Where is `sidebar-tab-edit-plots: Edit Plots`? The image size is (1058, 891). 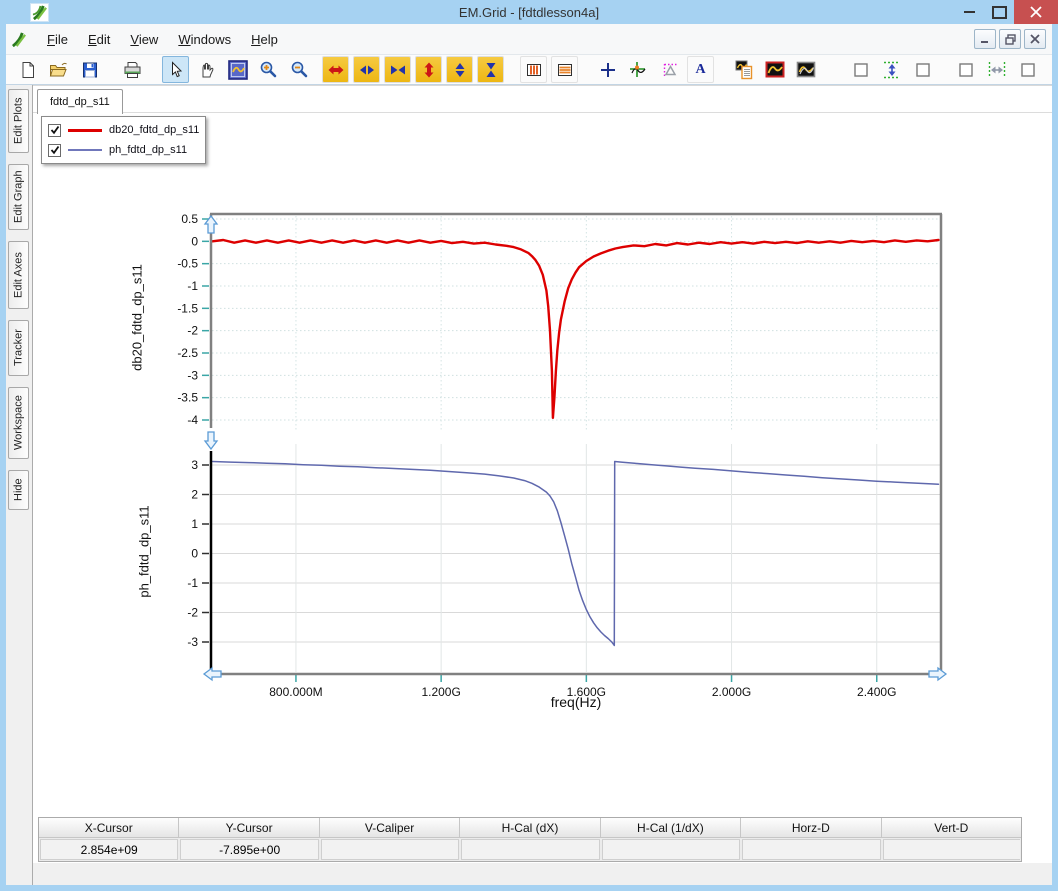 sidebar-tab-edit-plots: Edit Plots is located at coordinates (18, 121).